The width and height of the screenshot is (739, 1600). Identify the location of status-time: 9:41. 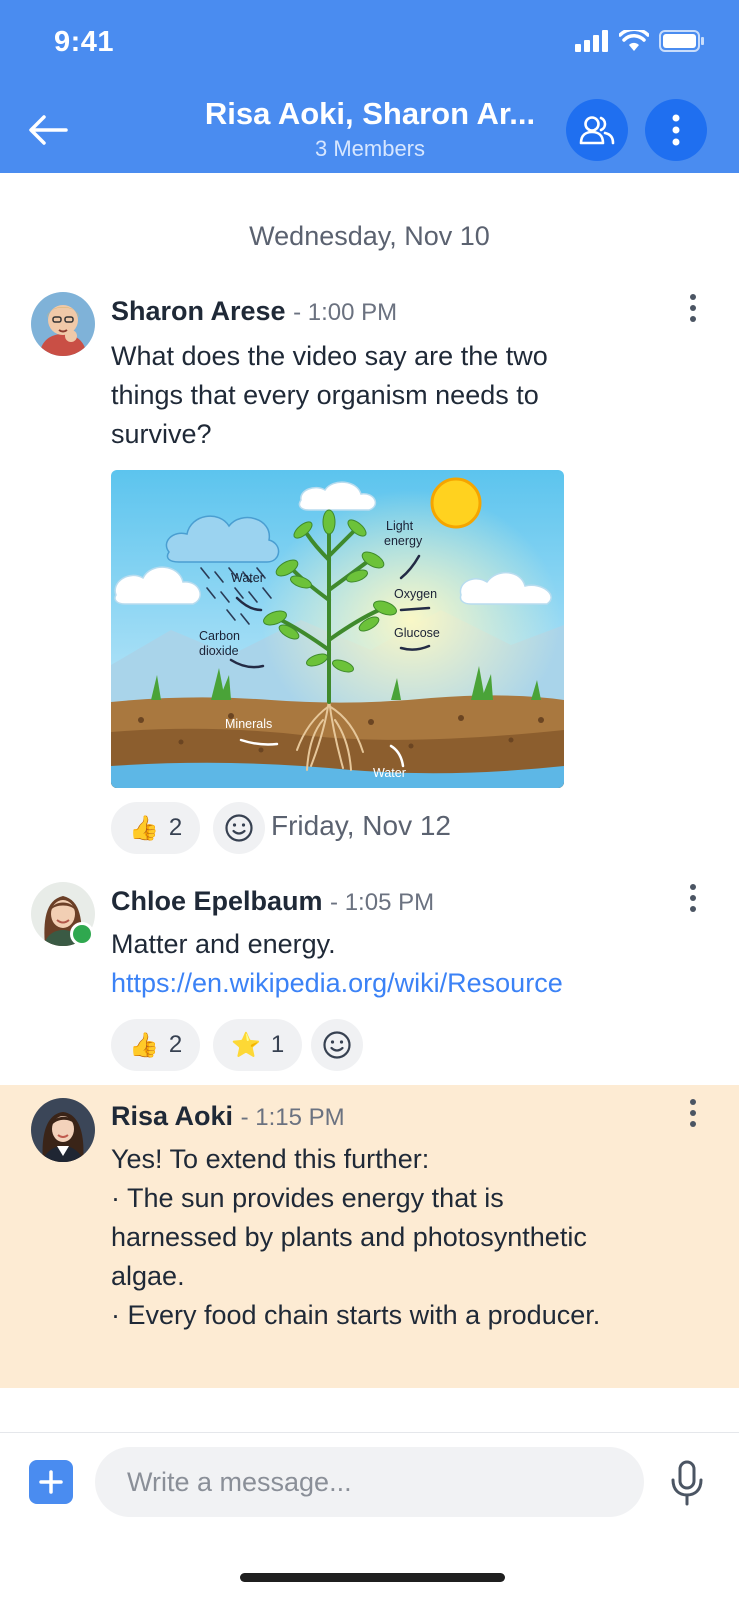
(84, 42).